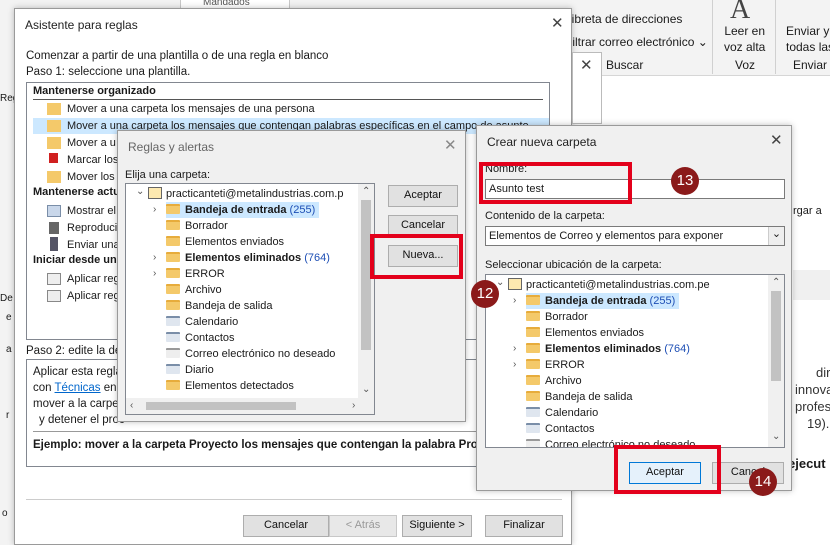  I want to click on left-label: e, so click(9, 317).